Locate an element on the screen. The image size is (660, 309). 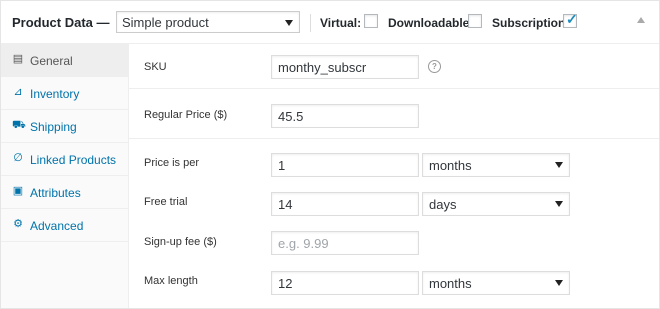
gear-icon: ⚙ is located at coordinates (18, 224).